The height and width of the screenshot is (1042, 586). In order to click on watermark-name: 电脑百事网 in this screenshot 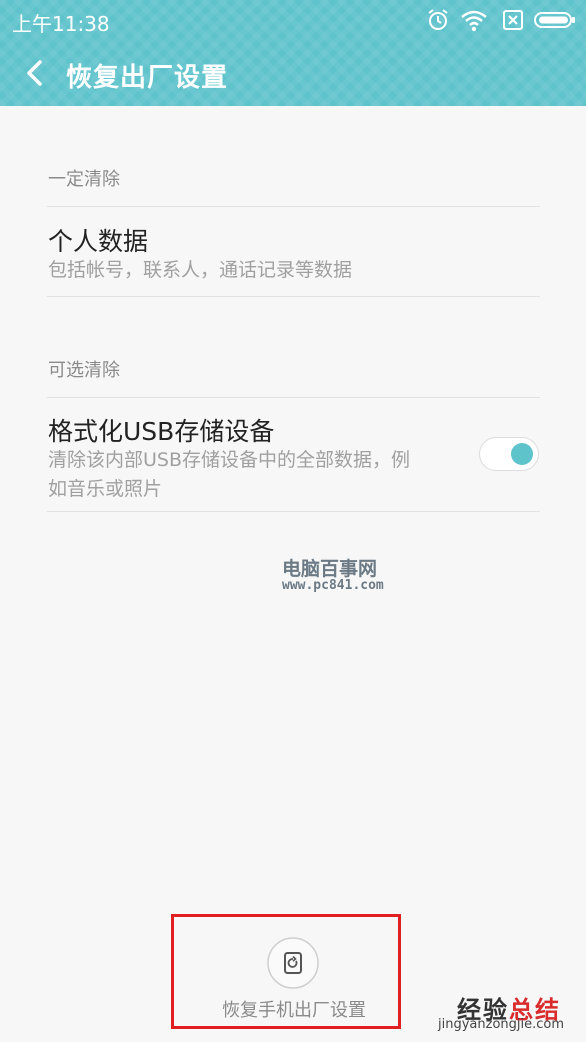, I will do `click(330, 569)`.